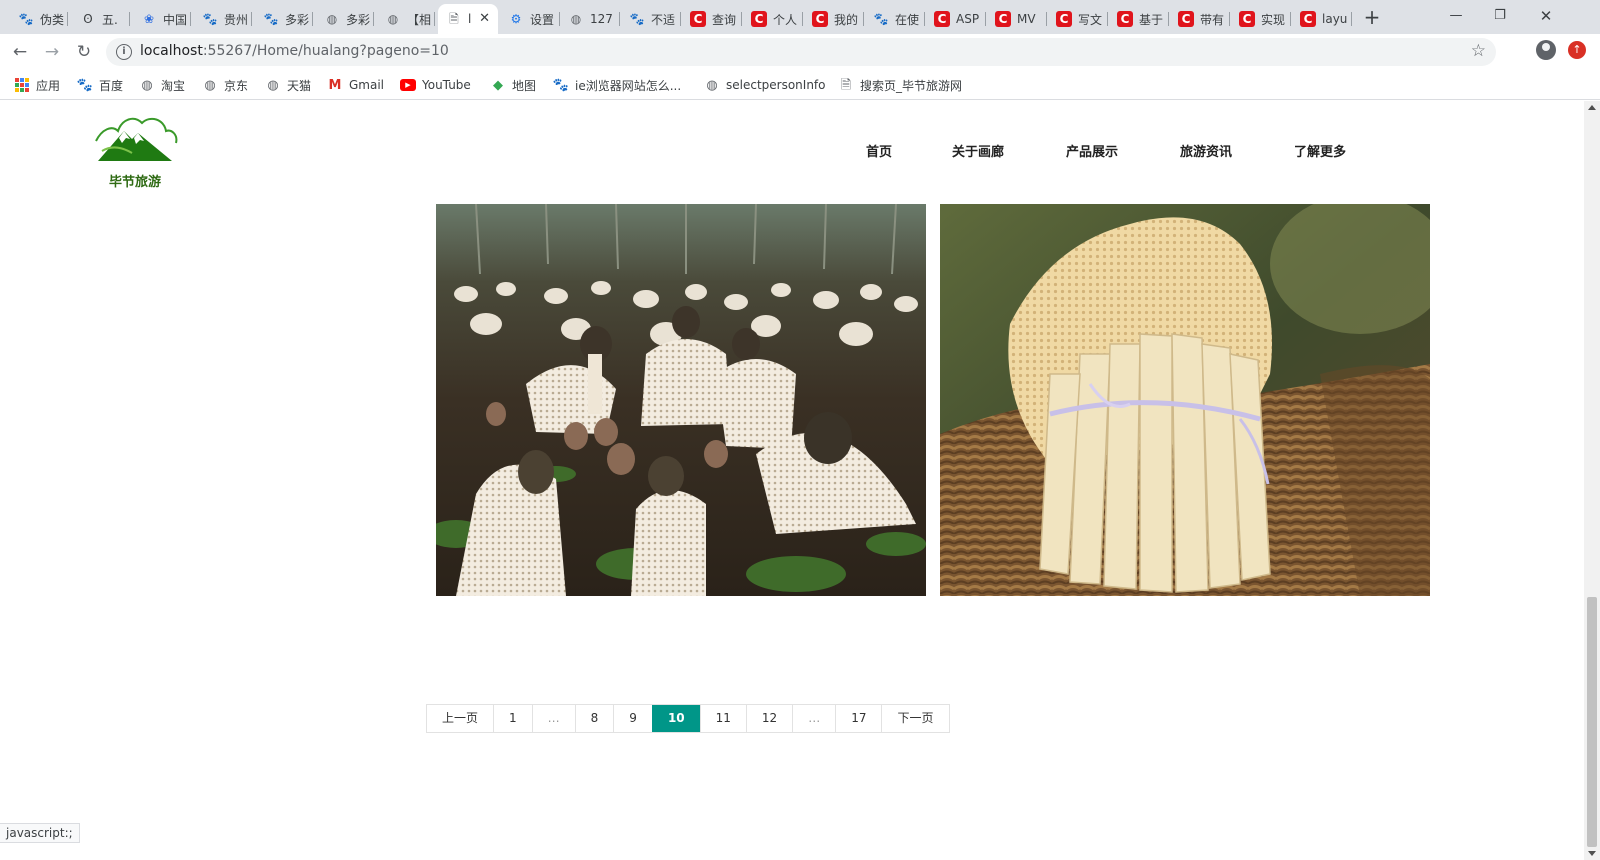 The width and height of the screenshot is (1600, 860). What do you see at coordinates (52, 19) in the screenshot?
I see `tab-title: 伪类` at bounding box center [52, 19].